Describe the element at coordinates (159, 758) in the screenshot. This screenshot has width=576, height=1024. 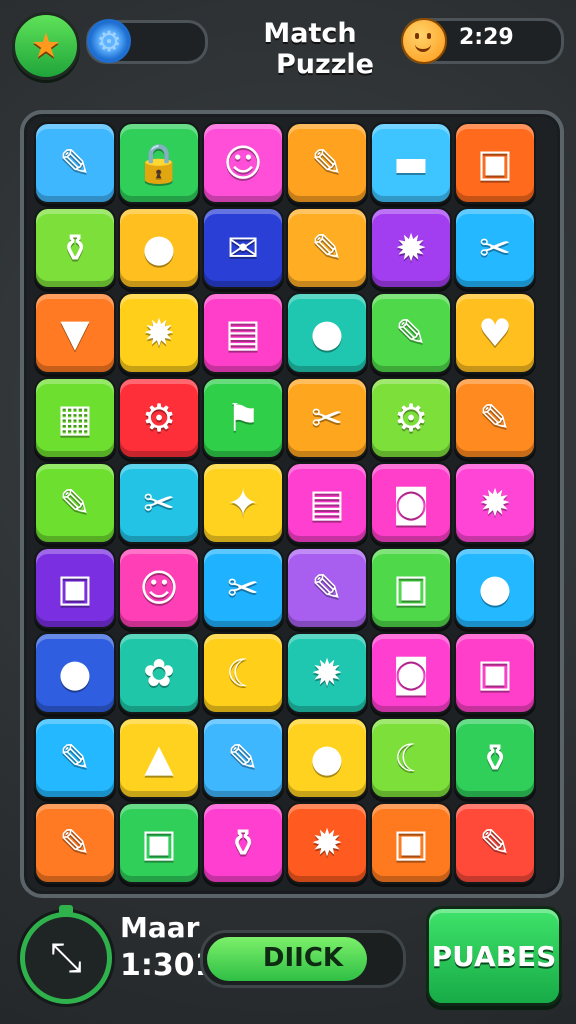
I see `tile: ▲` at that location.